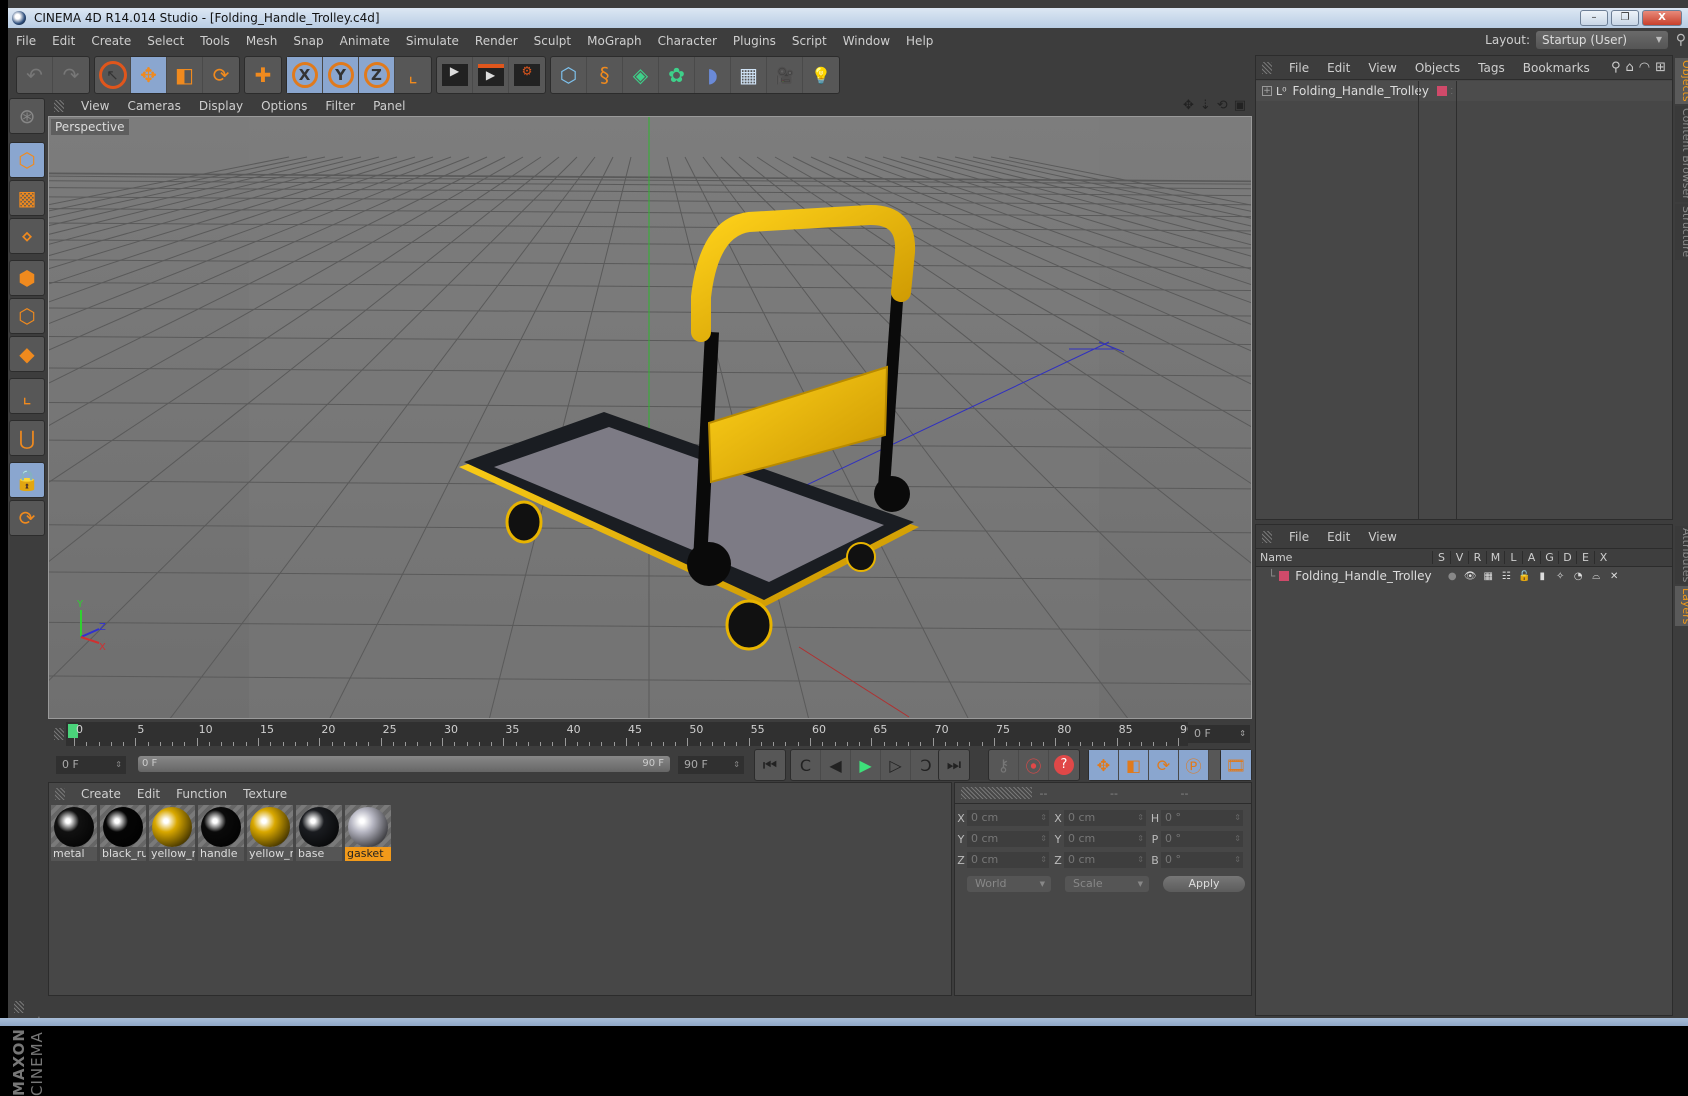 This screenshot has width=1688, height=1096. Describe the element at coordinates (27, 198) in the screenshot. I see `texture-mode-button: ▩` at that location.